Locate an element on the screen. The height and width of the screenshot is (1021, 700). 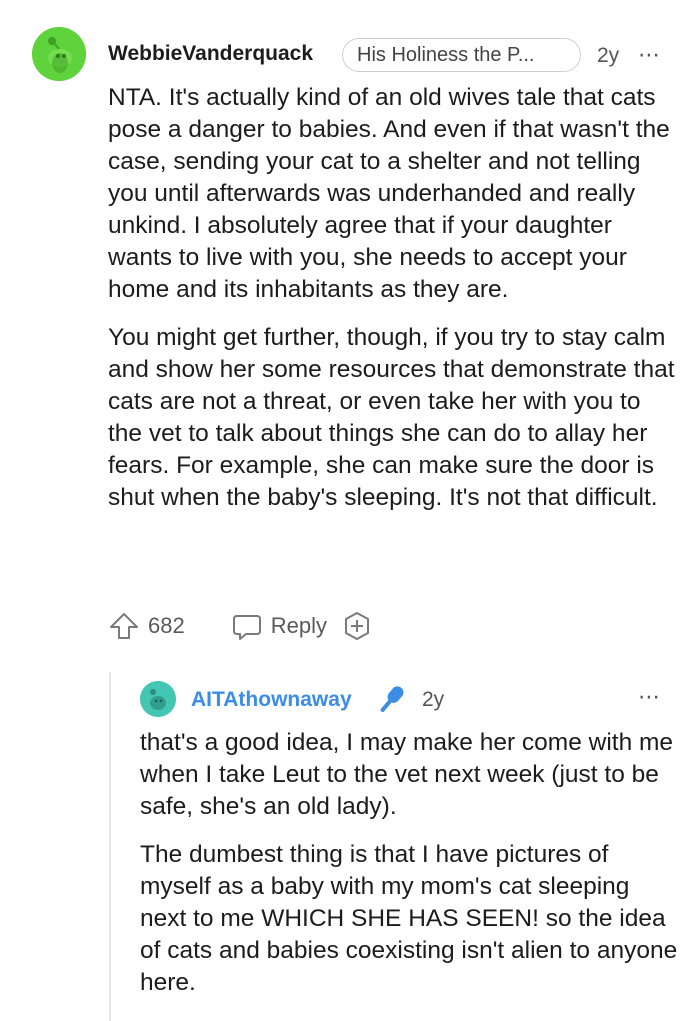
upvote-button: 682 is located at coordinates (146, 626).